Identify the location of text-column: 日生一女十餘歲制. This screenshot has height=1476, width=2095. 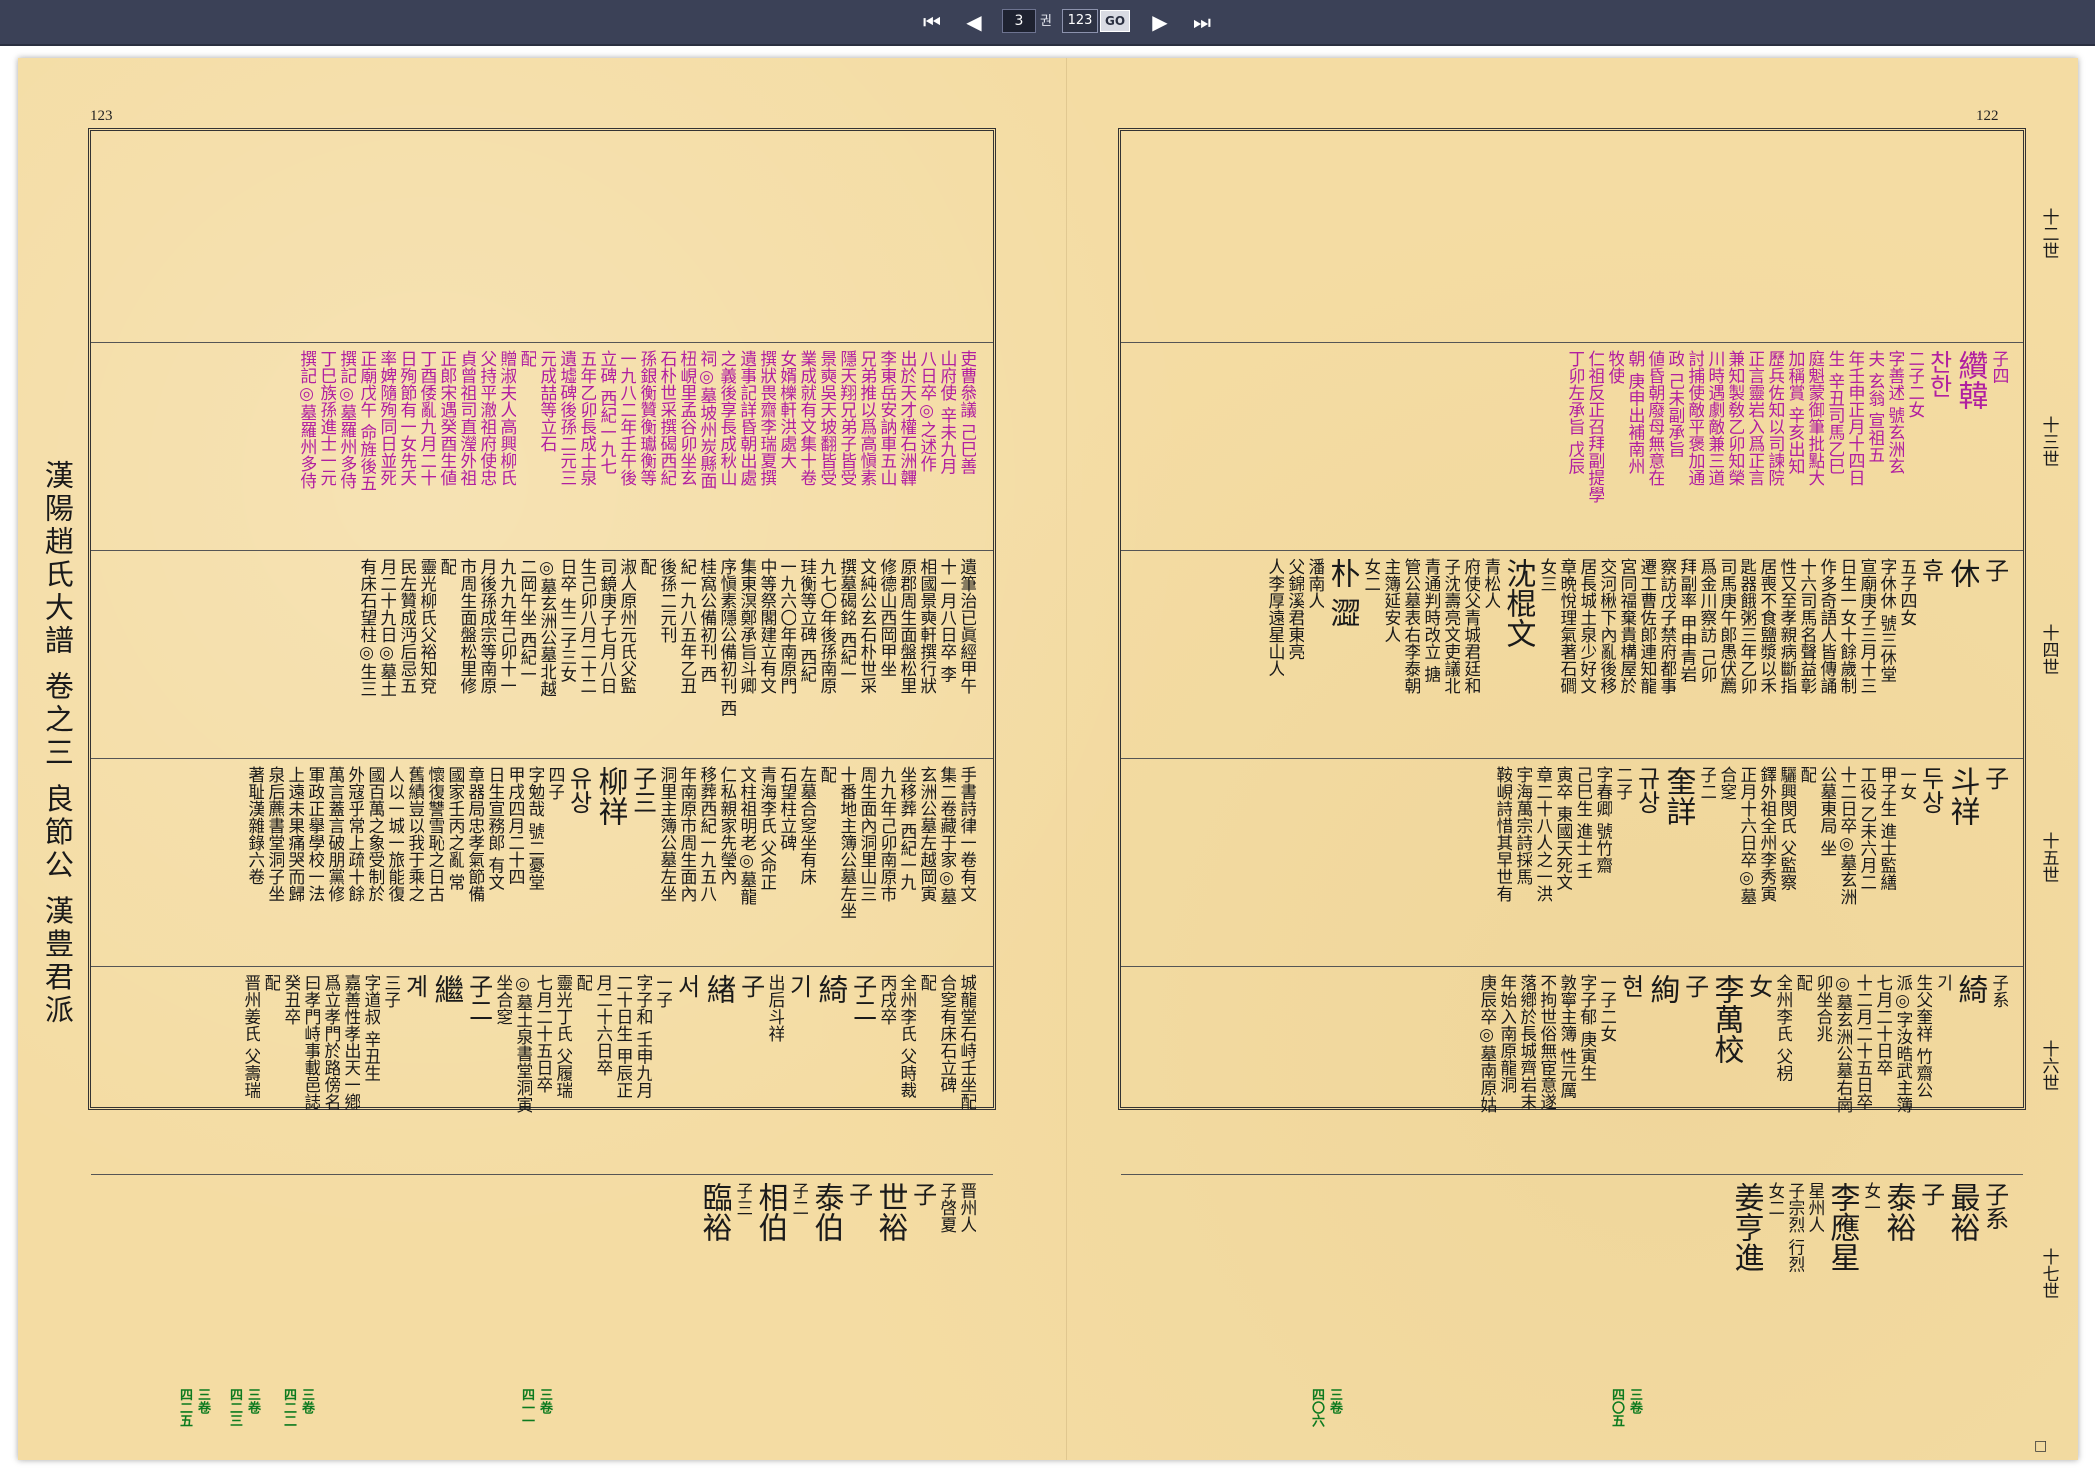
(1846, 626).